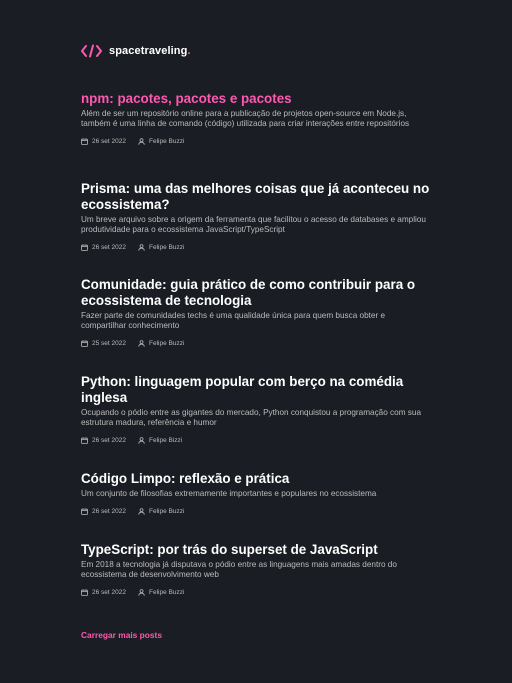 This screenshot has width=512, height=683. What do you see at coordinates (165, 440) in the screenshot?
I see `post-author-text: Felipe Bizzi` at bounding box center [165, 440].